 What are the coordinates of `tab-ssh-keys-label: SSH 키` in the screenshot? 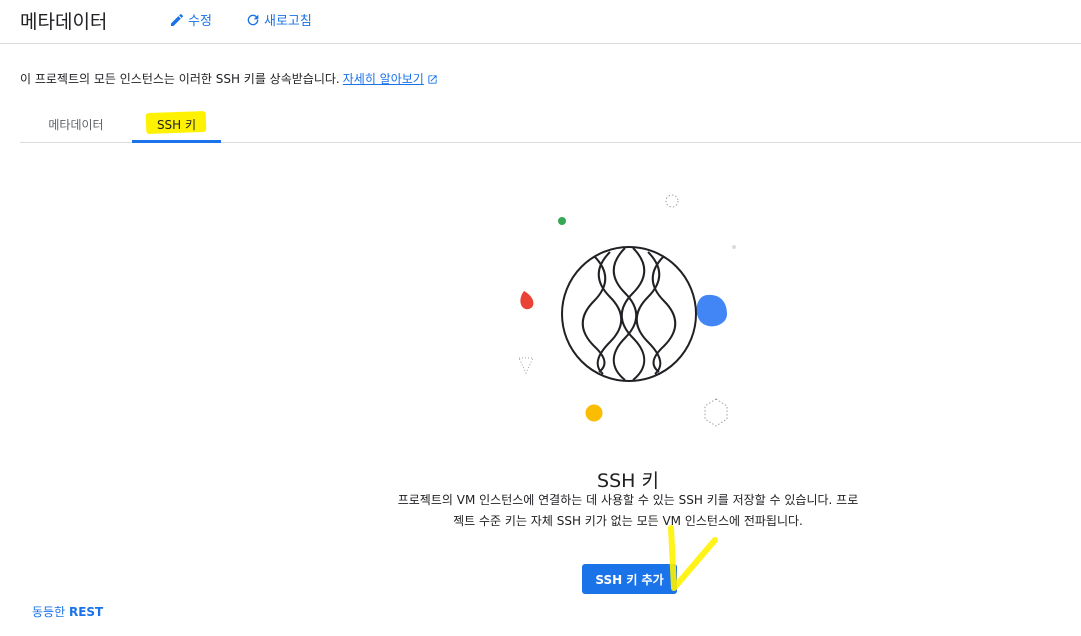 It's located at (176, 125).